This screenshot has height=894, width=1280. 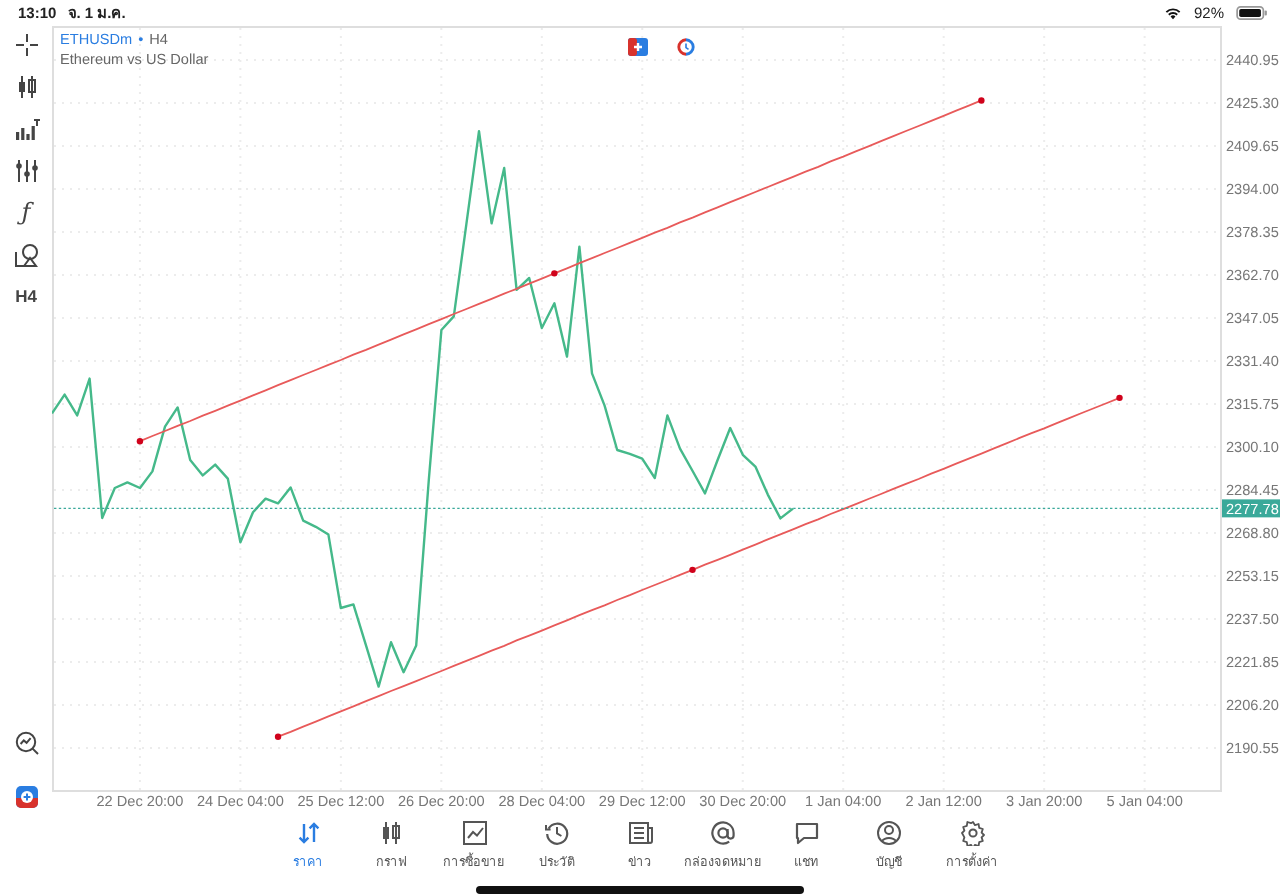 What do you see at coordinates (889, 832) in the screenshot?
I see `person-icon` at bounding box center [889, 832].